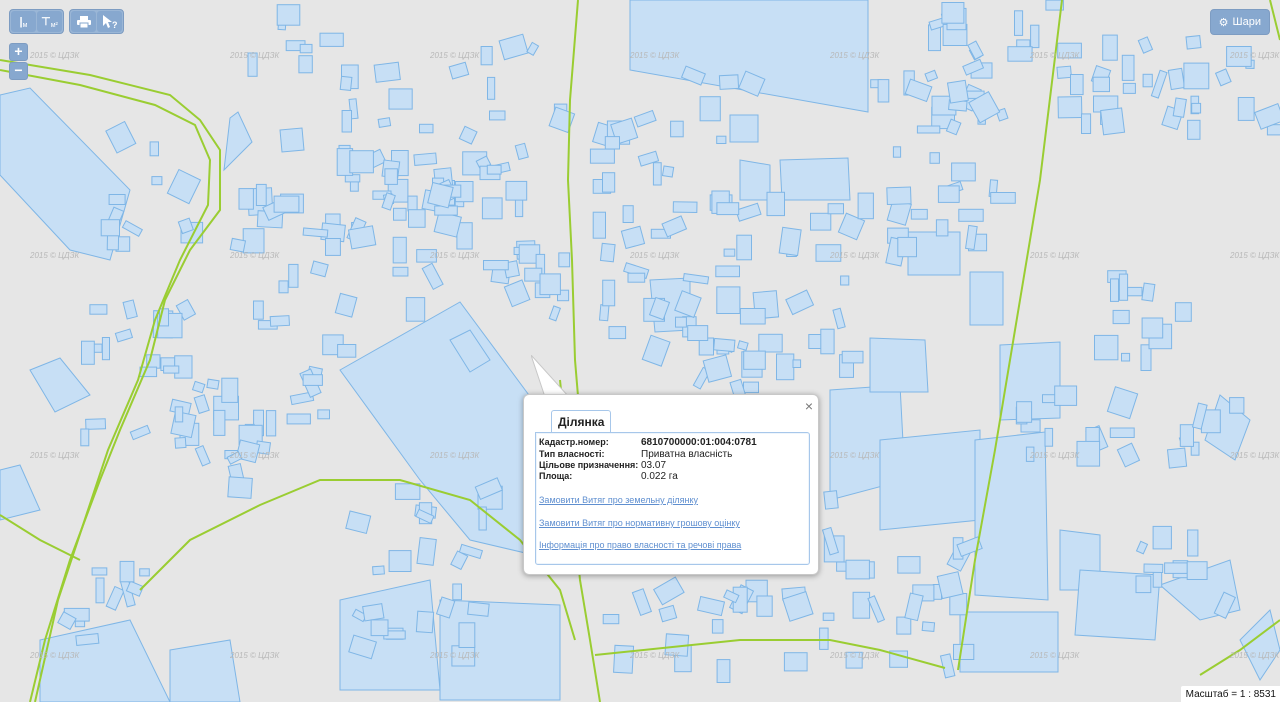 The height and width of the screenshot is (702, 1280). Describe the element at coordinates (1239, 22) in the screenshot. I see `layers-button: ⚙ Шари` at that location.